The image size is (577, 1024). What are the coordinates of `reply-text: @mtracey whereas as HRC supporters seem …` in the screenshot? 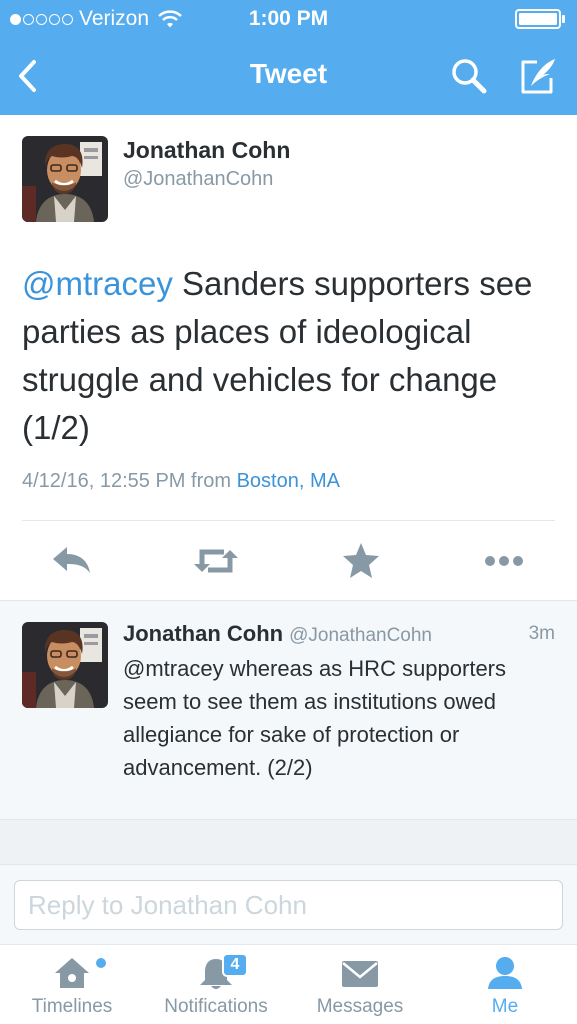 It's located at (315, 718).